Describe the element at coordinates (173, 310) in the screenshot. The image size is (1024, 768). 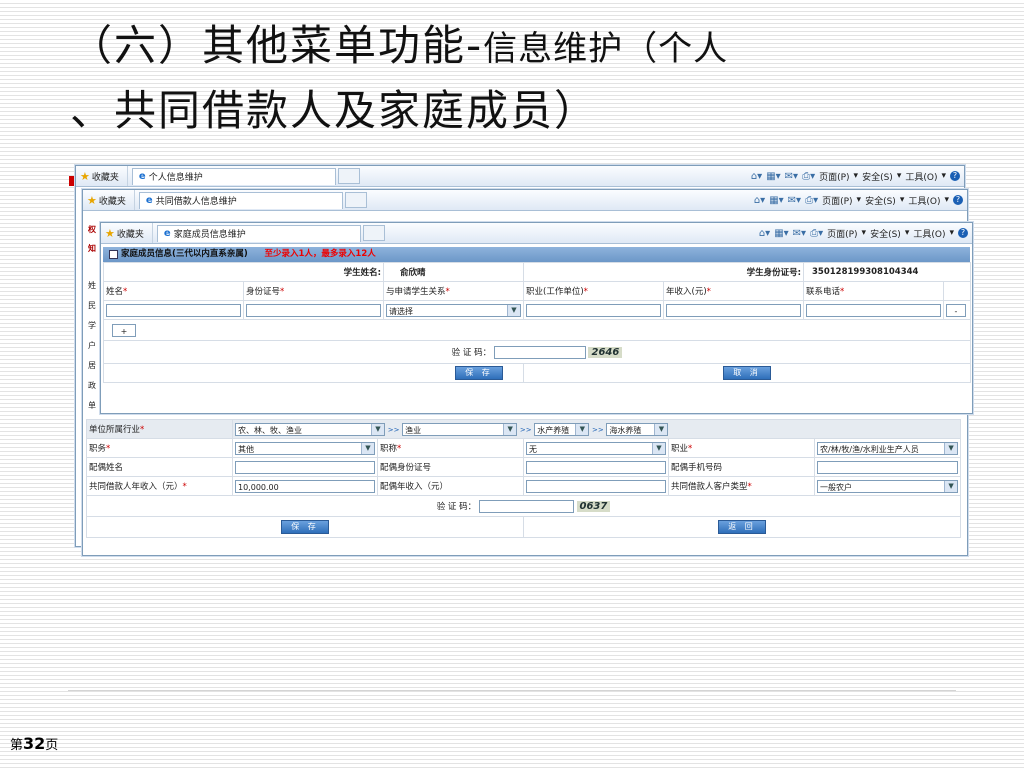
I see `member-name-input` at that location.